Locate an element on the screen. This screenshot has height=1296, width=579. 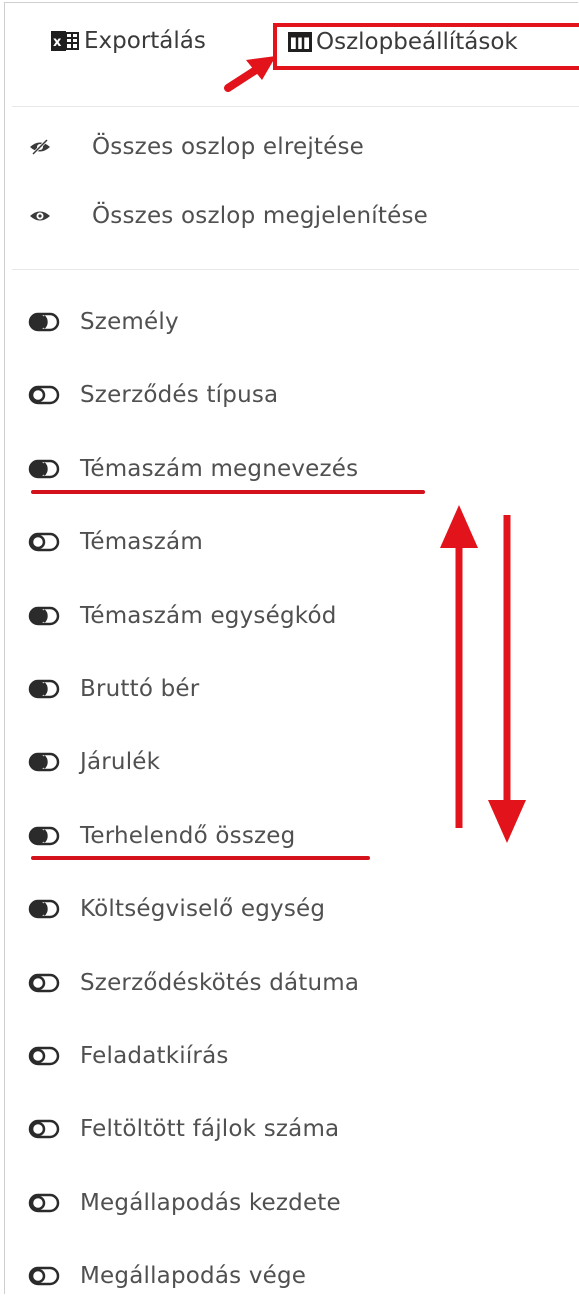
annotation-down-arrow is located at coordinates (507, 679).